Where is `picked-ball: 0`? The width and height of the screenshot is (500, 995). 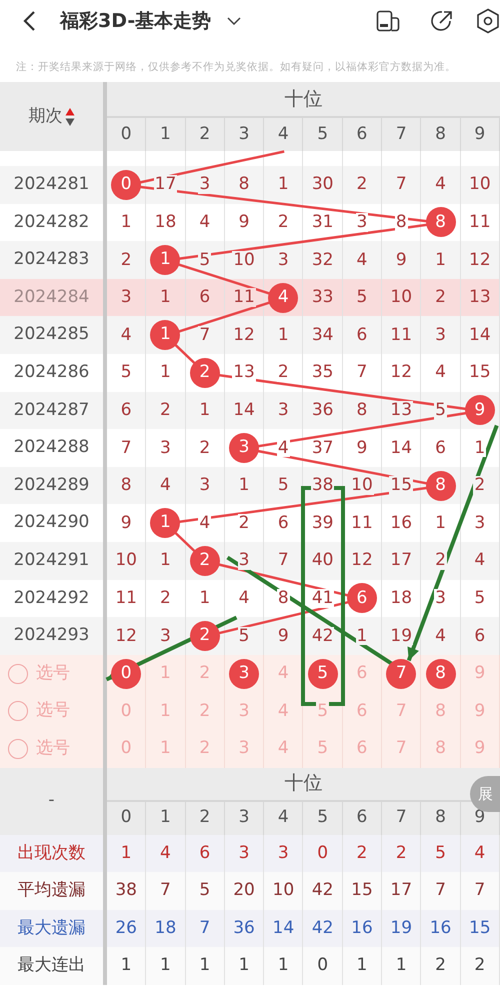
picked-ball: 0 is located at coordinates (126, 673).